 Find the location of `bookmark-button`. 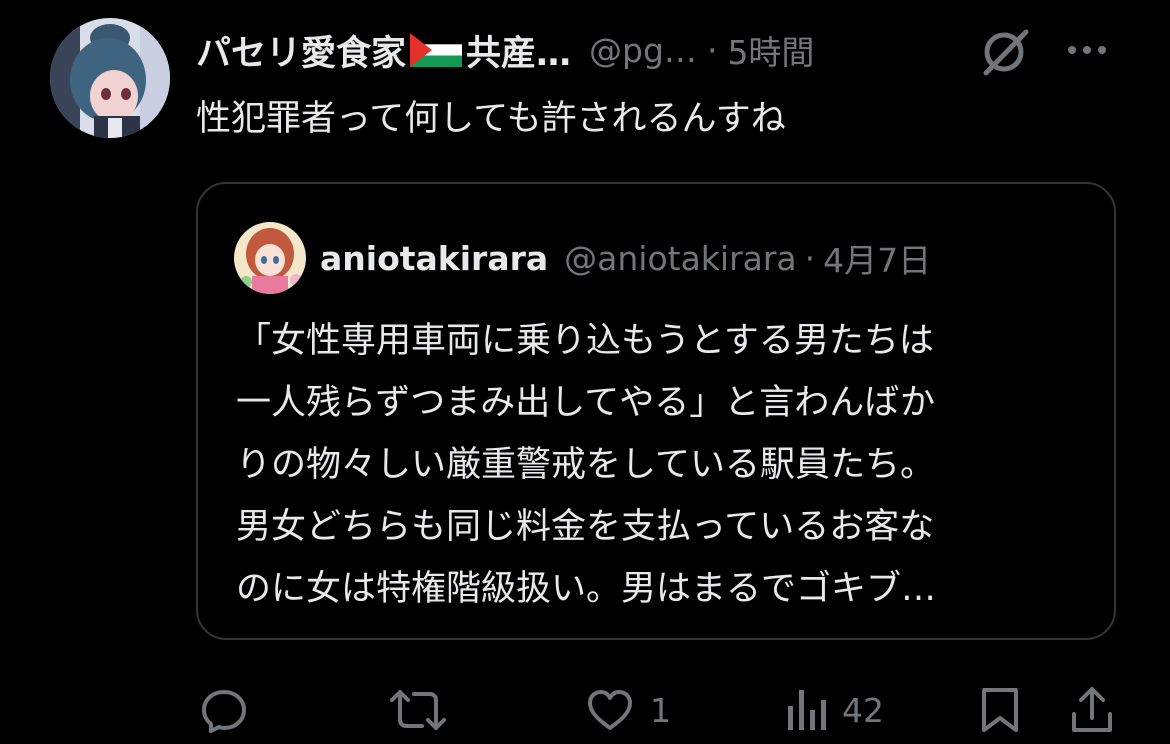

bookmark-button is located at coordinates (1000, 710).